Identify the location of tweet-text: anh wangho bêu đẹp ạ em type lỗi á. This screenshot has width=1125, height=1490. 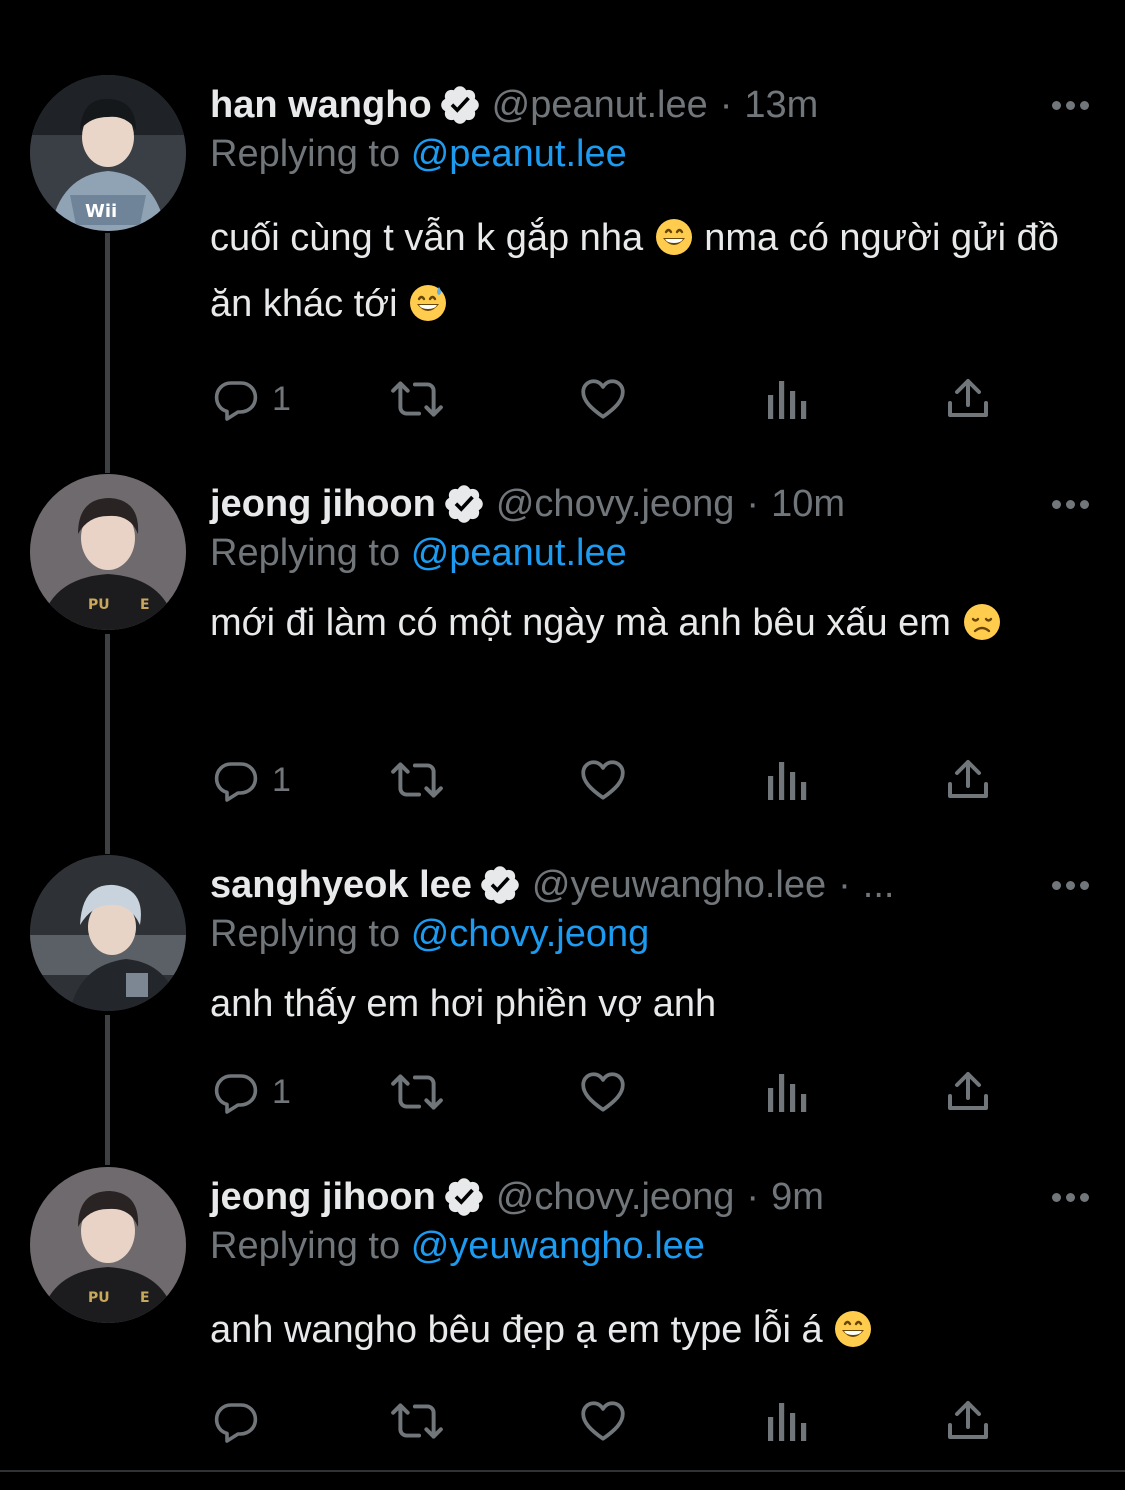
(645, 1330).